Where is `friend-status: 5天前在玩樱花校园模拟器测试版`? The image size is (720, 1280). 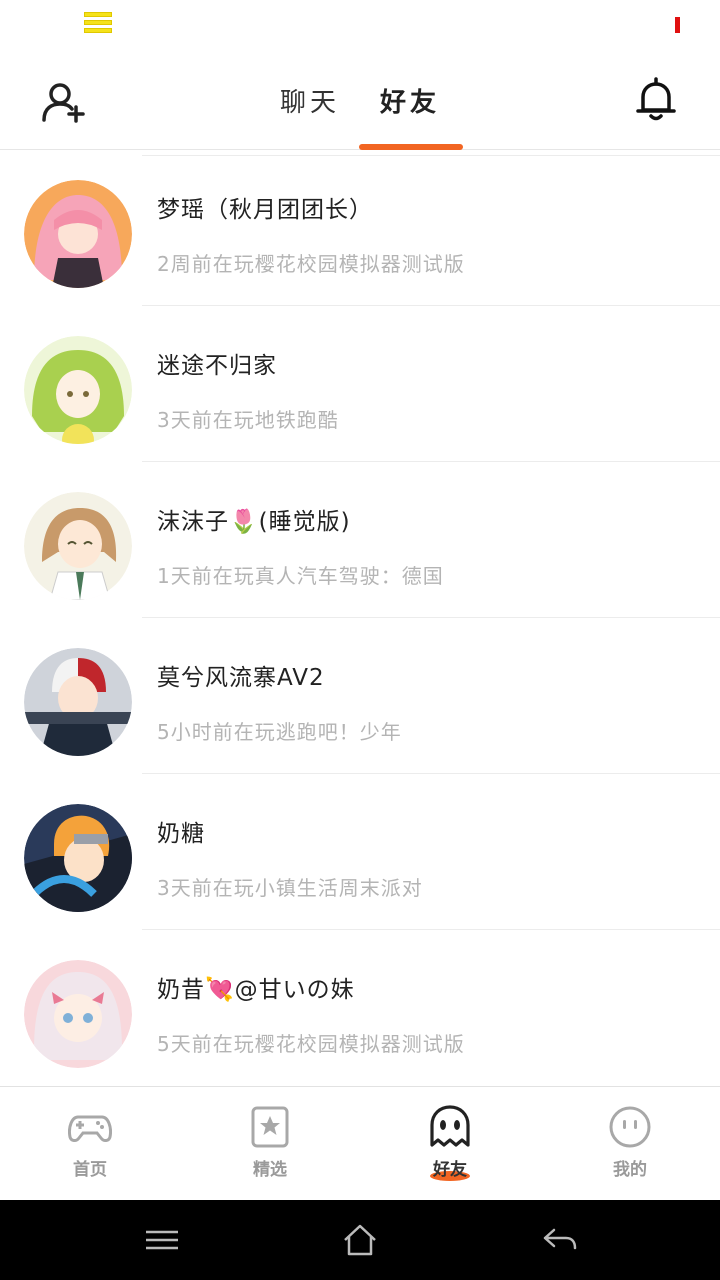
friend-status: 5天前在玩樱花校园模拟器测试版 is located at coordinates (311, 1044).